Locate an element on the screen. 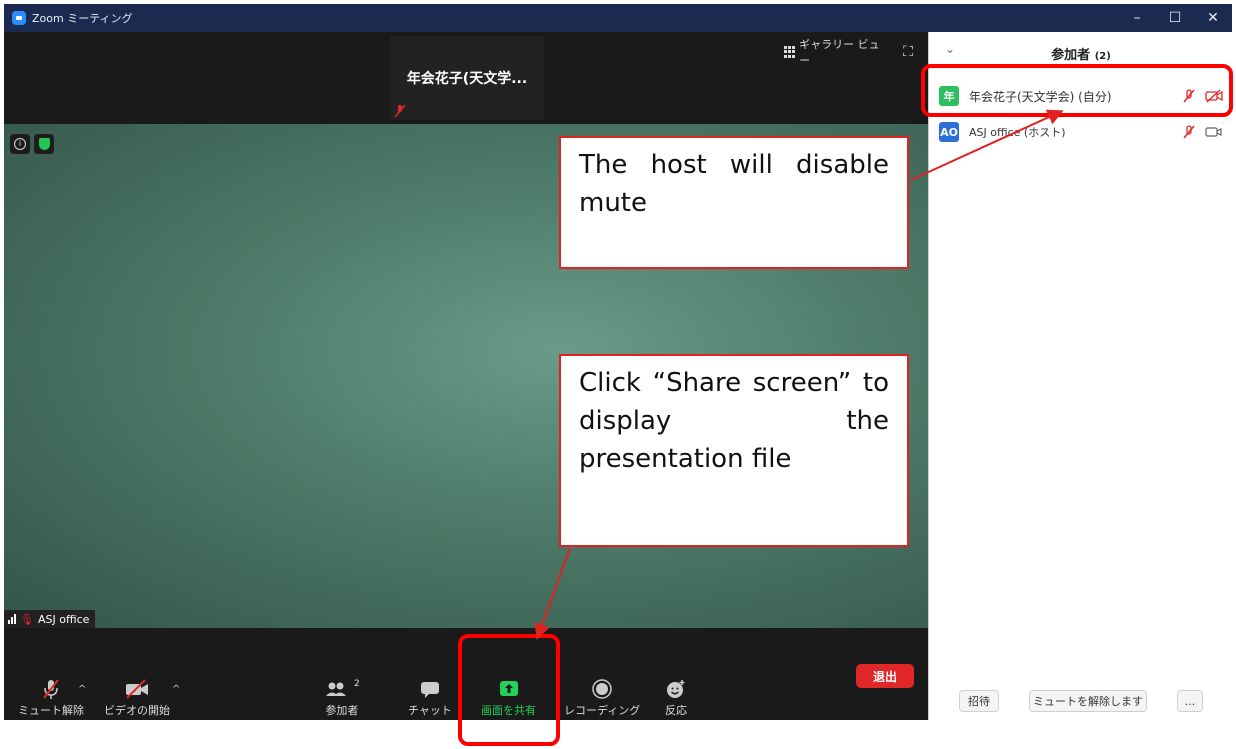  thumbnail-strip: 年会花子(天文学... ギャラリー ビュー ⛶ is located at coordinates (466, 78).